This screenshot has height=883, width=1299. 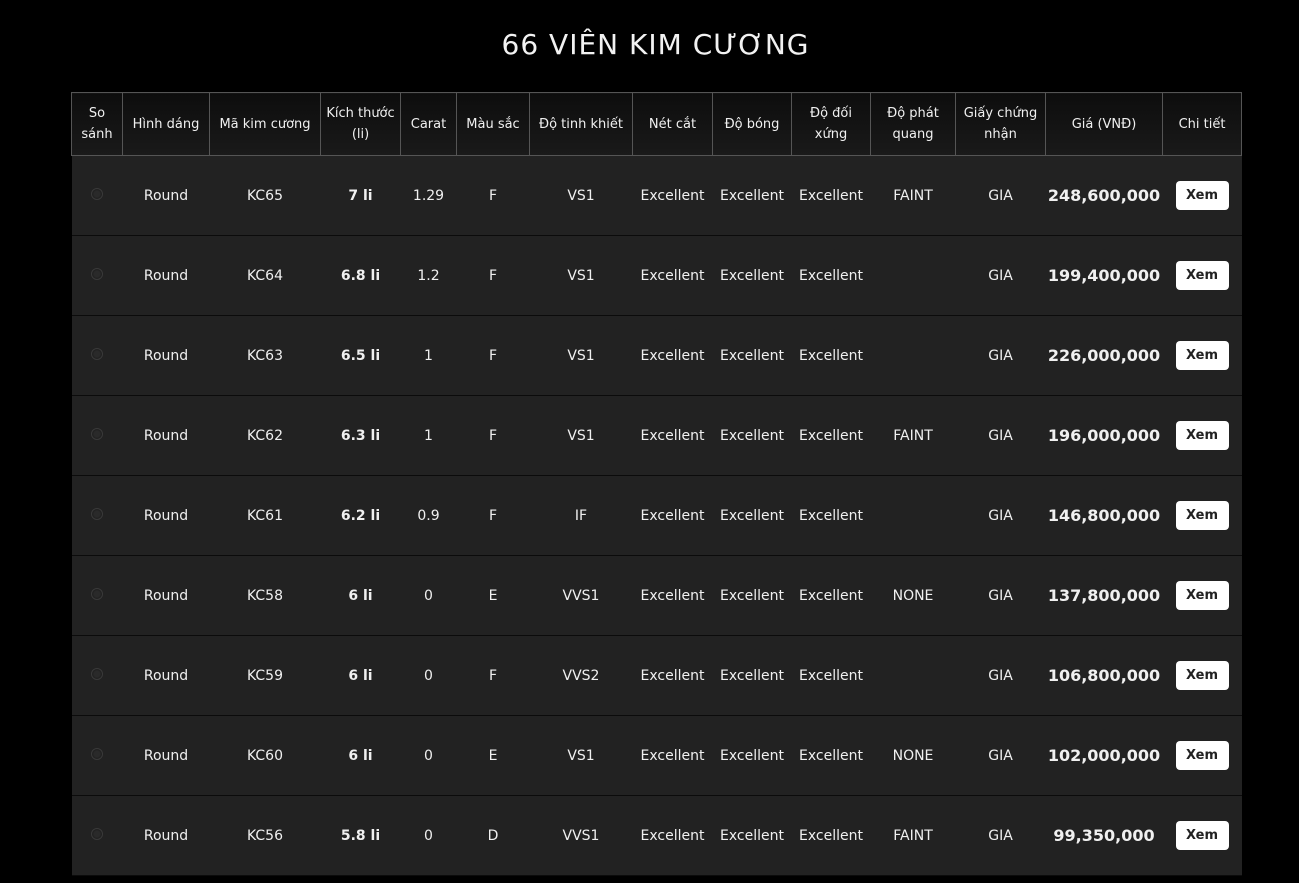 What do you see at coordinates (1104, 435) in the screenshot?
I see `price-cell: 196,000,000` at bounding box center [1104, 435].